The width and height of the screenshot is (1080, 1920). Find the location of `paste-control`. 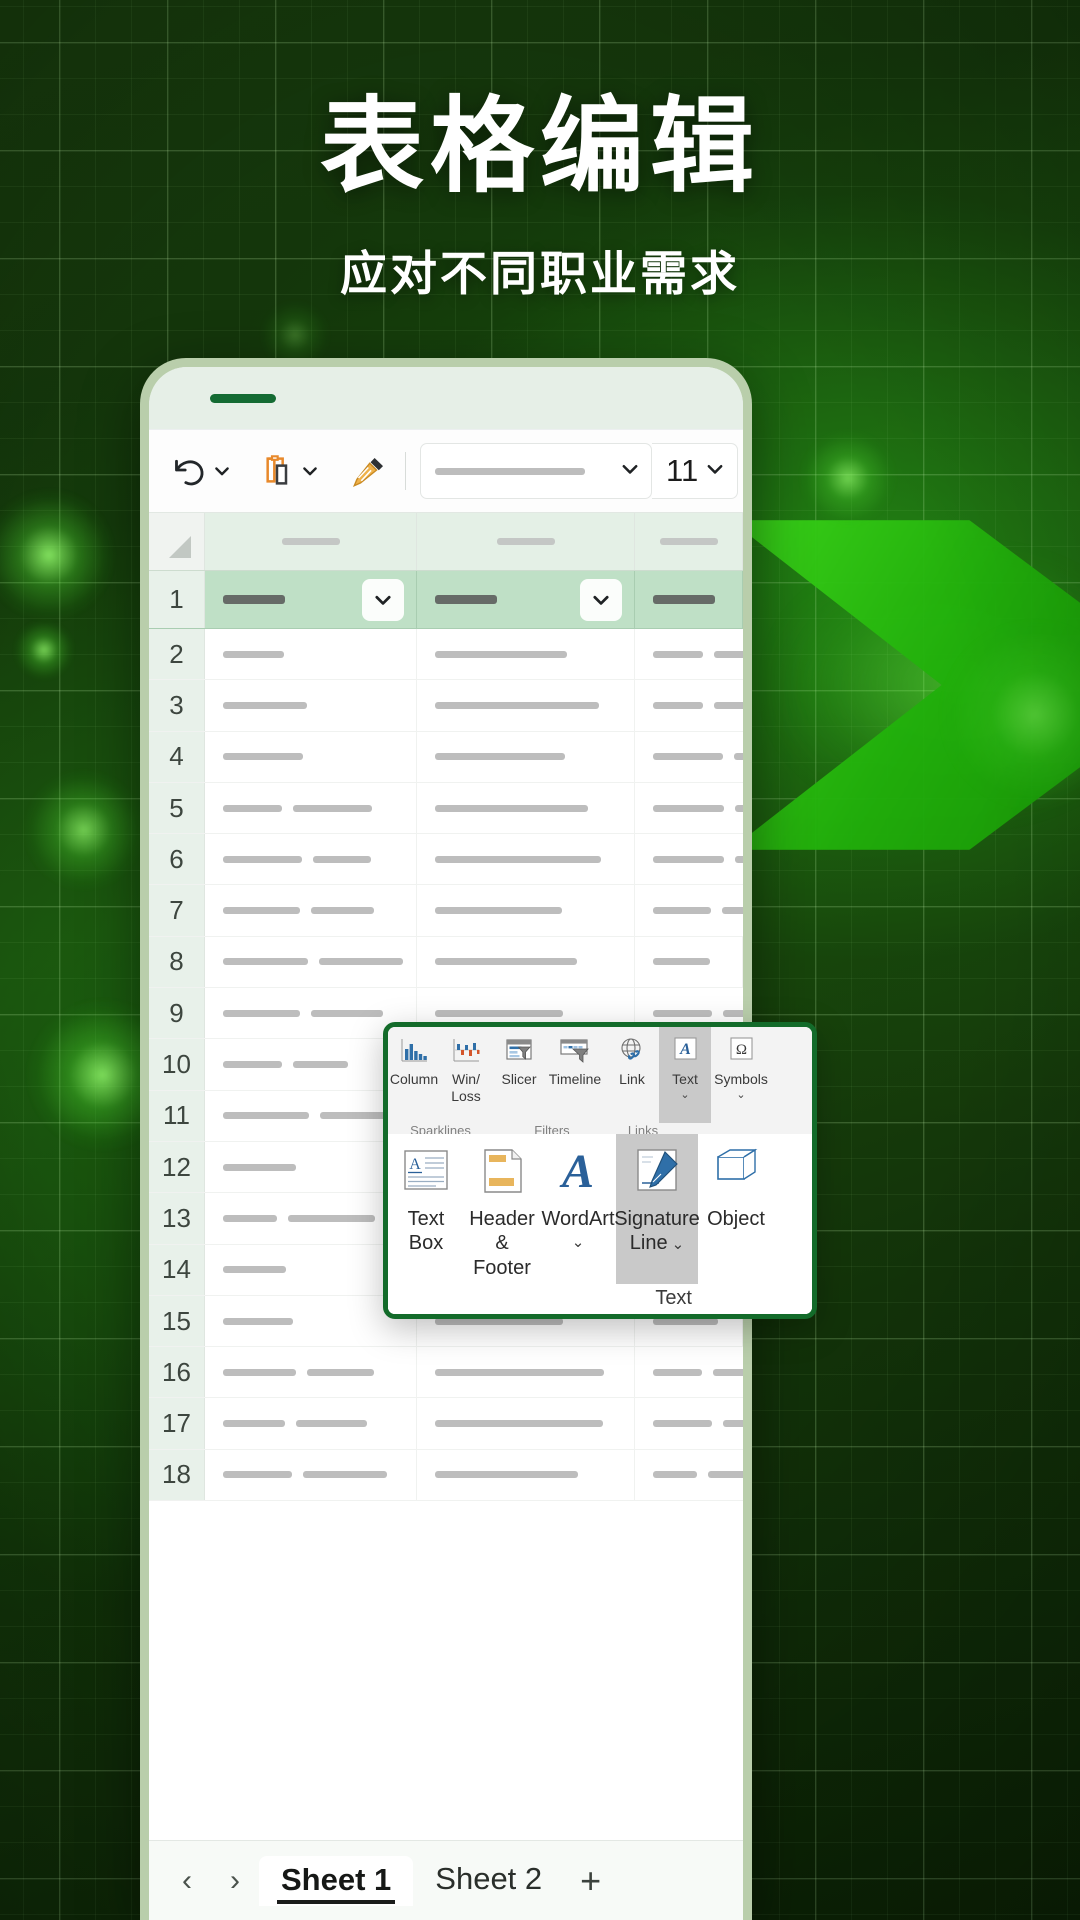

paste-control is located at coordinates (288, 471).